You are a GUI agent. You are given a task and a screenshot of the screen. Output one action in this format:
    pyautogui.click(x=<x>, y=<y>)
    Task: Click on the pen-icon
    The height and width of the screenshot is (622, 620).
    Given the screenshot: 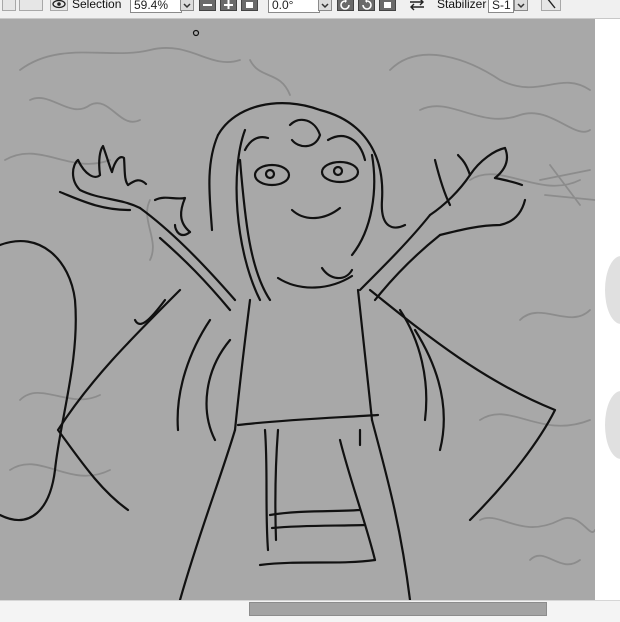 What is the action you would take?
    pyautogui.click(x=551, y=4)
    